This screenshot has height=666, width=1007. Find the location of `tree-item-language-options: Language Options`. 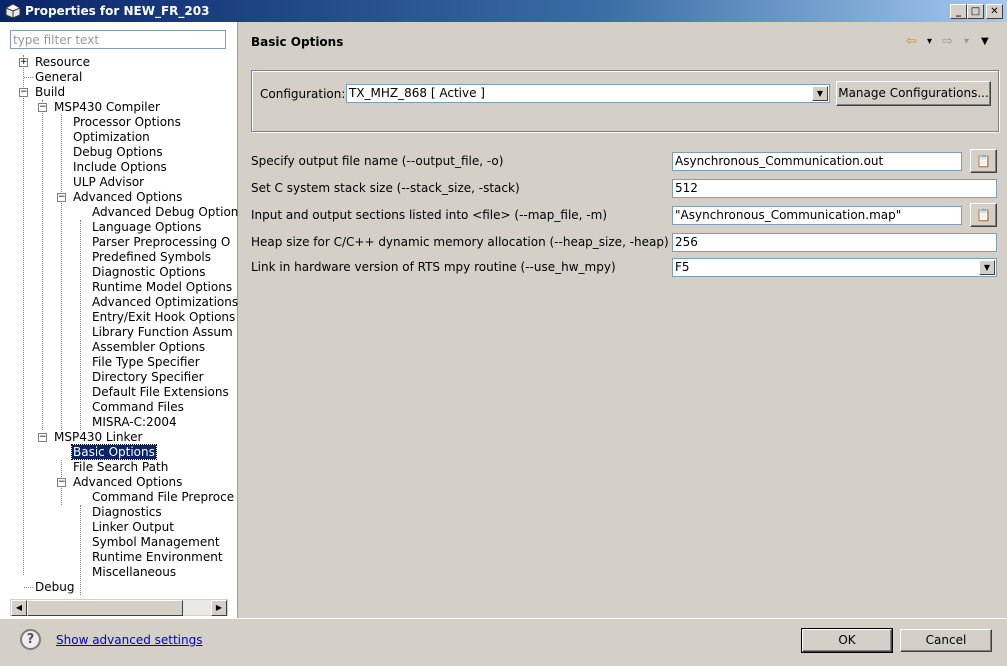

tree-item-language-options: Language Options is located at coordinates (146, 227).